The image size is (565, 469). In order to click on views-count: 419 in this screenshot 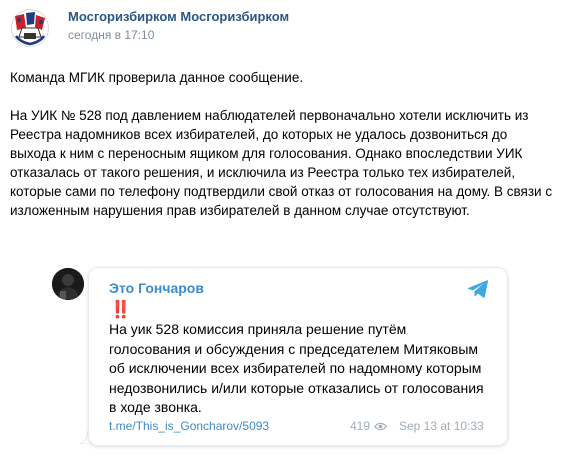, I will do `click(360, 426)`.